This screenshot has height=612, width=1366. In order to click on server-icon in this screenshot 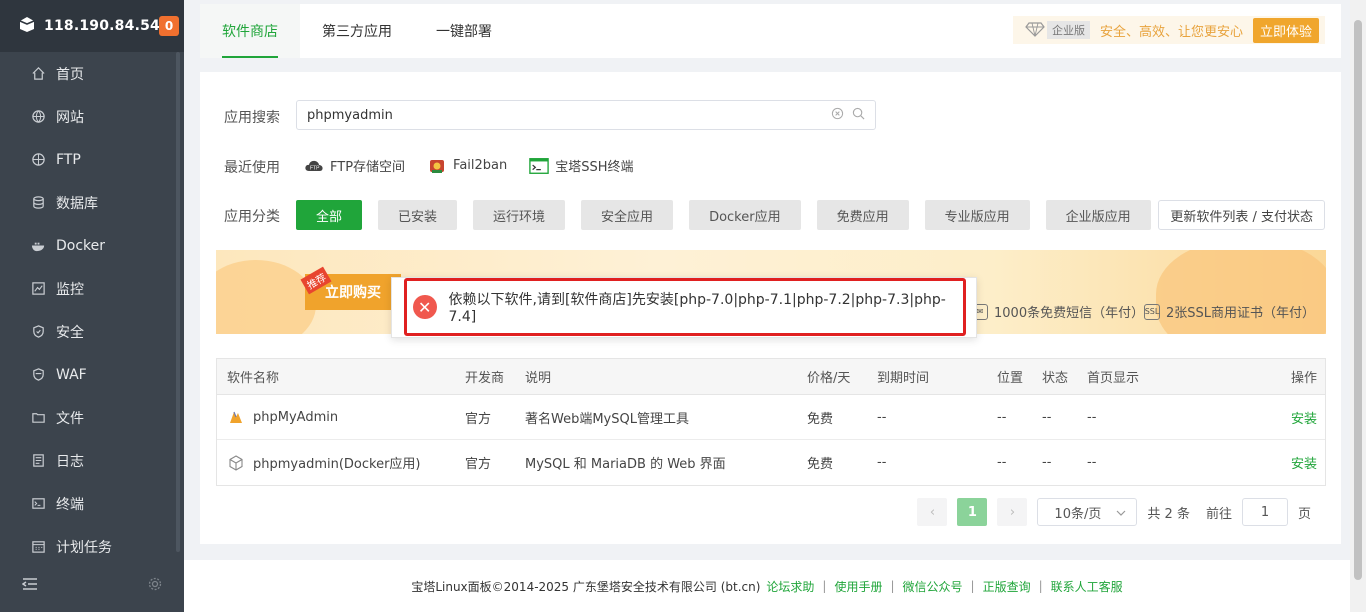, I will do `click(27, 26)`.